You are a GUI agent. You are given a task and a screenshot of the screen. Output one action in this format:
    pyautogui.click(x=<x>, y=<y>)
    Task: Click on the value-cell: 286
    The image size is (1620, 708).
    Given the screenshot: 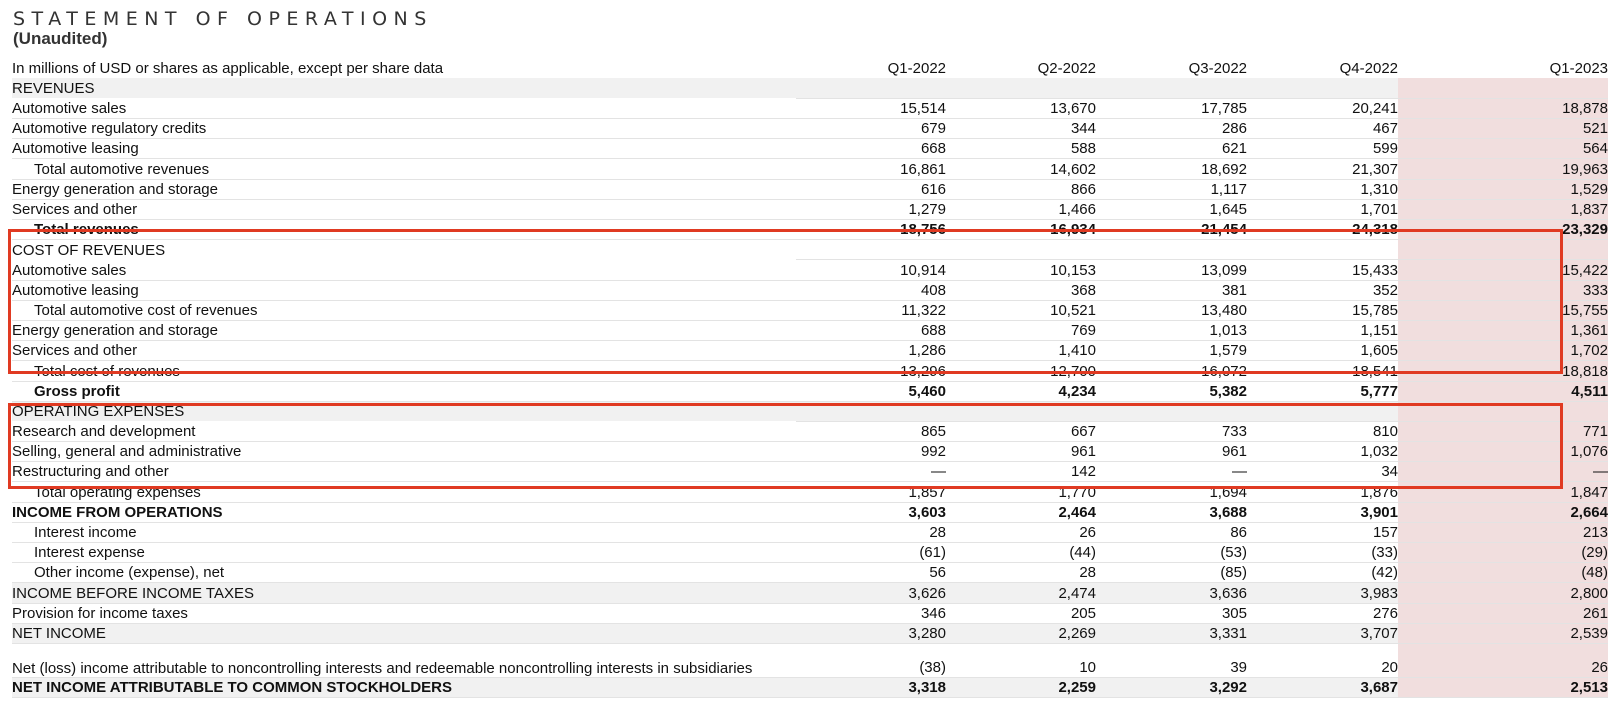 What is the action you would take?
    pyautogui.click(x=1171, y=129)
    